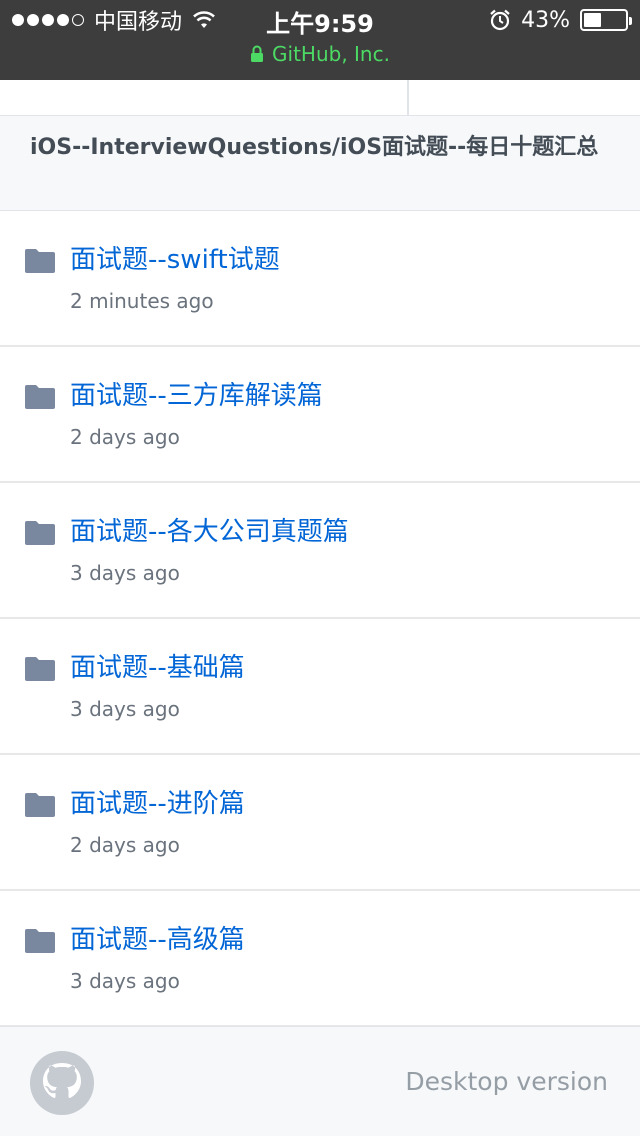  I want to click on status-bar: 中国移动 上午9:59 43% GitHub, Inc., so click(320, 40).